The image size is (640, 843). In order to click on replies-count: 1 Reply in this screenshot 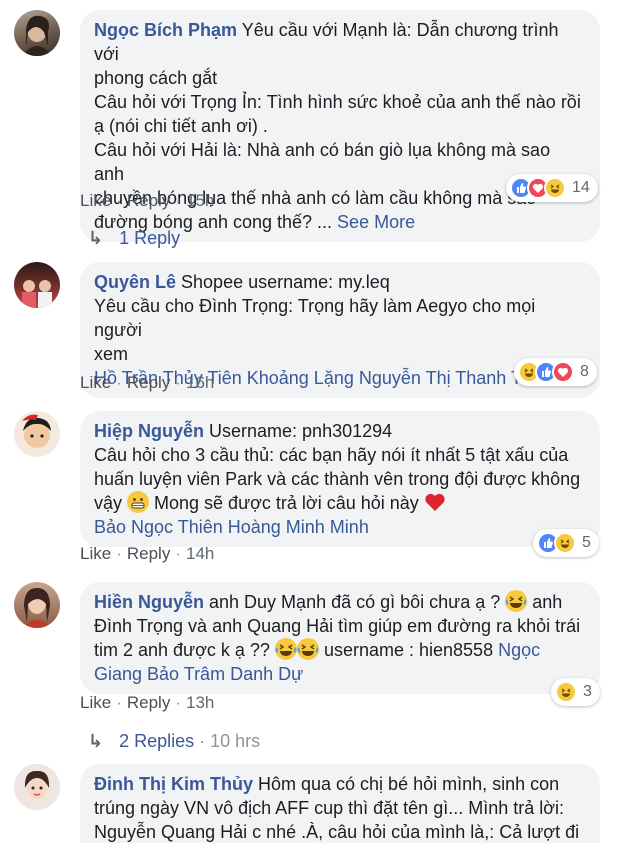, I will do `click(149, 238)`.